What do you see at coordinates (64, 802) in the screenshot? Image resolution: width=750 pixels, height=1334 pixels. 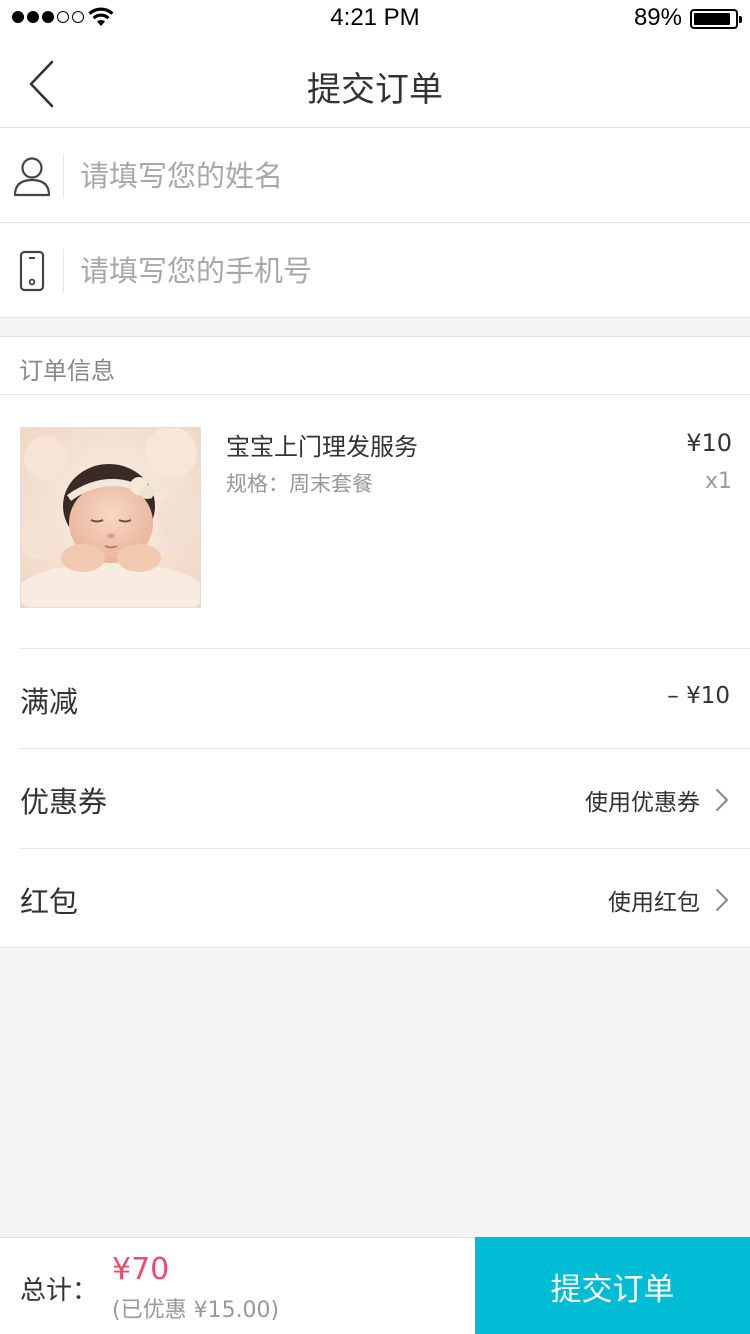 I see `row-label: 优惠券` at bounding box center [64, 802].